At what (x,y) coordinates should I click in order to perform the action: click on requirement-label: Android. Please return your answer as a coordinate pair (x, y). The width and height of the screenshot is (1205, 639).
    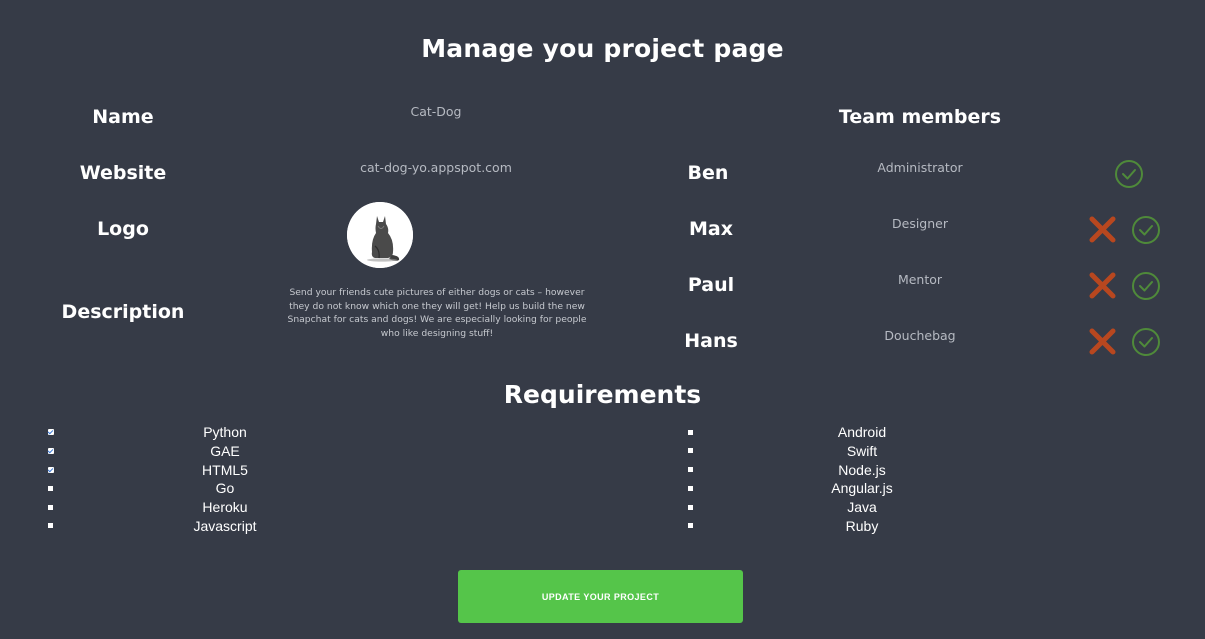
    Looking at the image, I should click on (862, 432).